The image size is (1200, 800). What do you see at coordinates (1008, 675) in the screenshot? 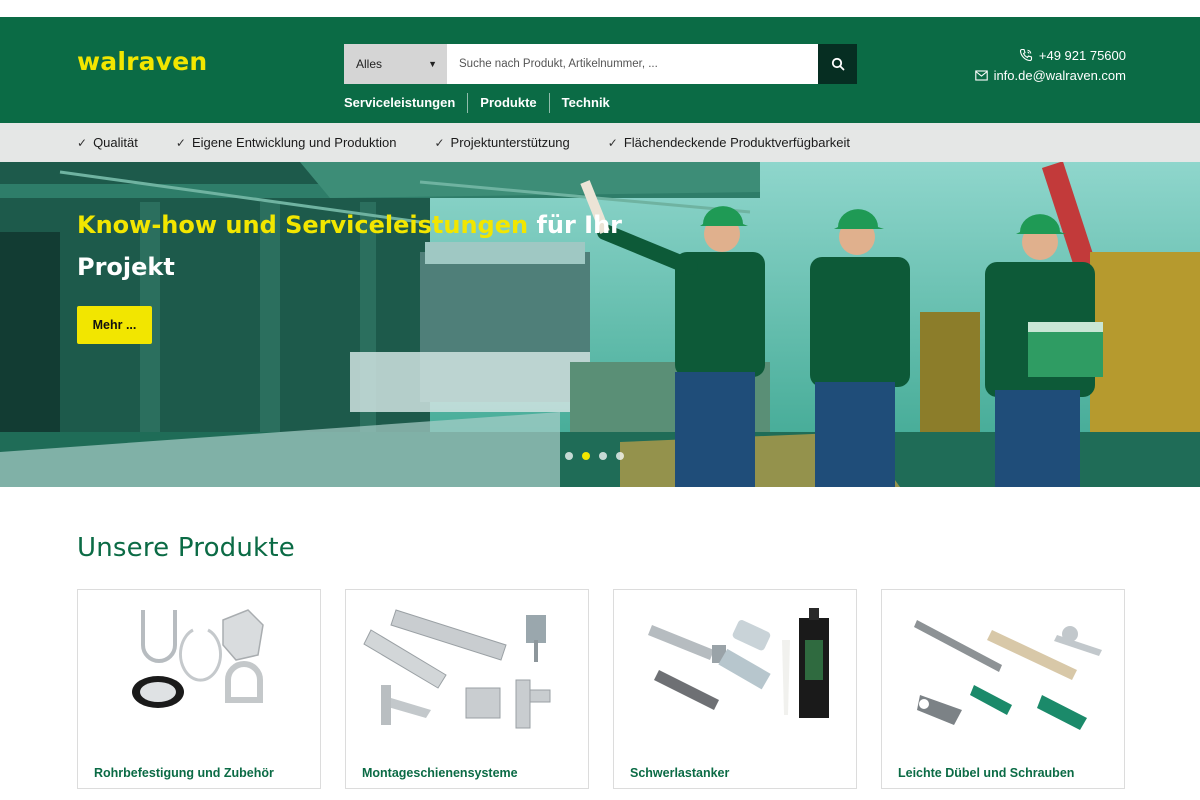
I see `plugs-screws-image` at bounding box center [1008, 675].